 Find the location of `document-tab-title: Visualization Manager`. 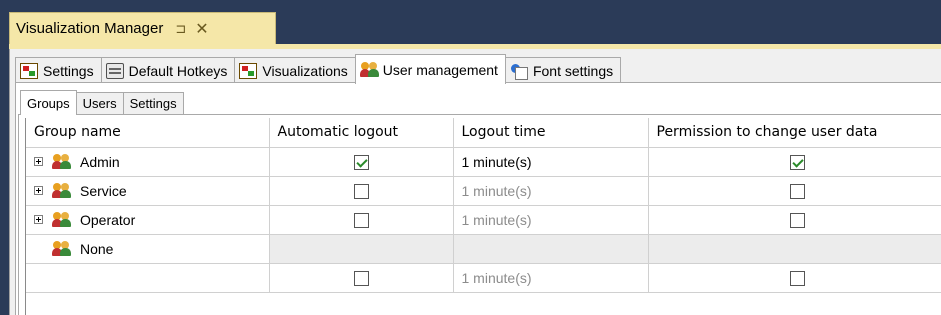

document-tab-title: Visualization Manager is located at coordinates (90, 28).